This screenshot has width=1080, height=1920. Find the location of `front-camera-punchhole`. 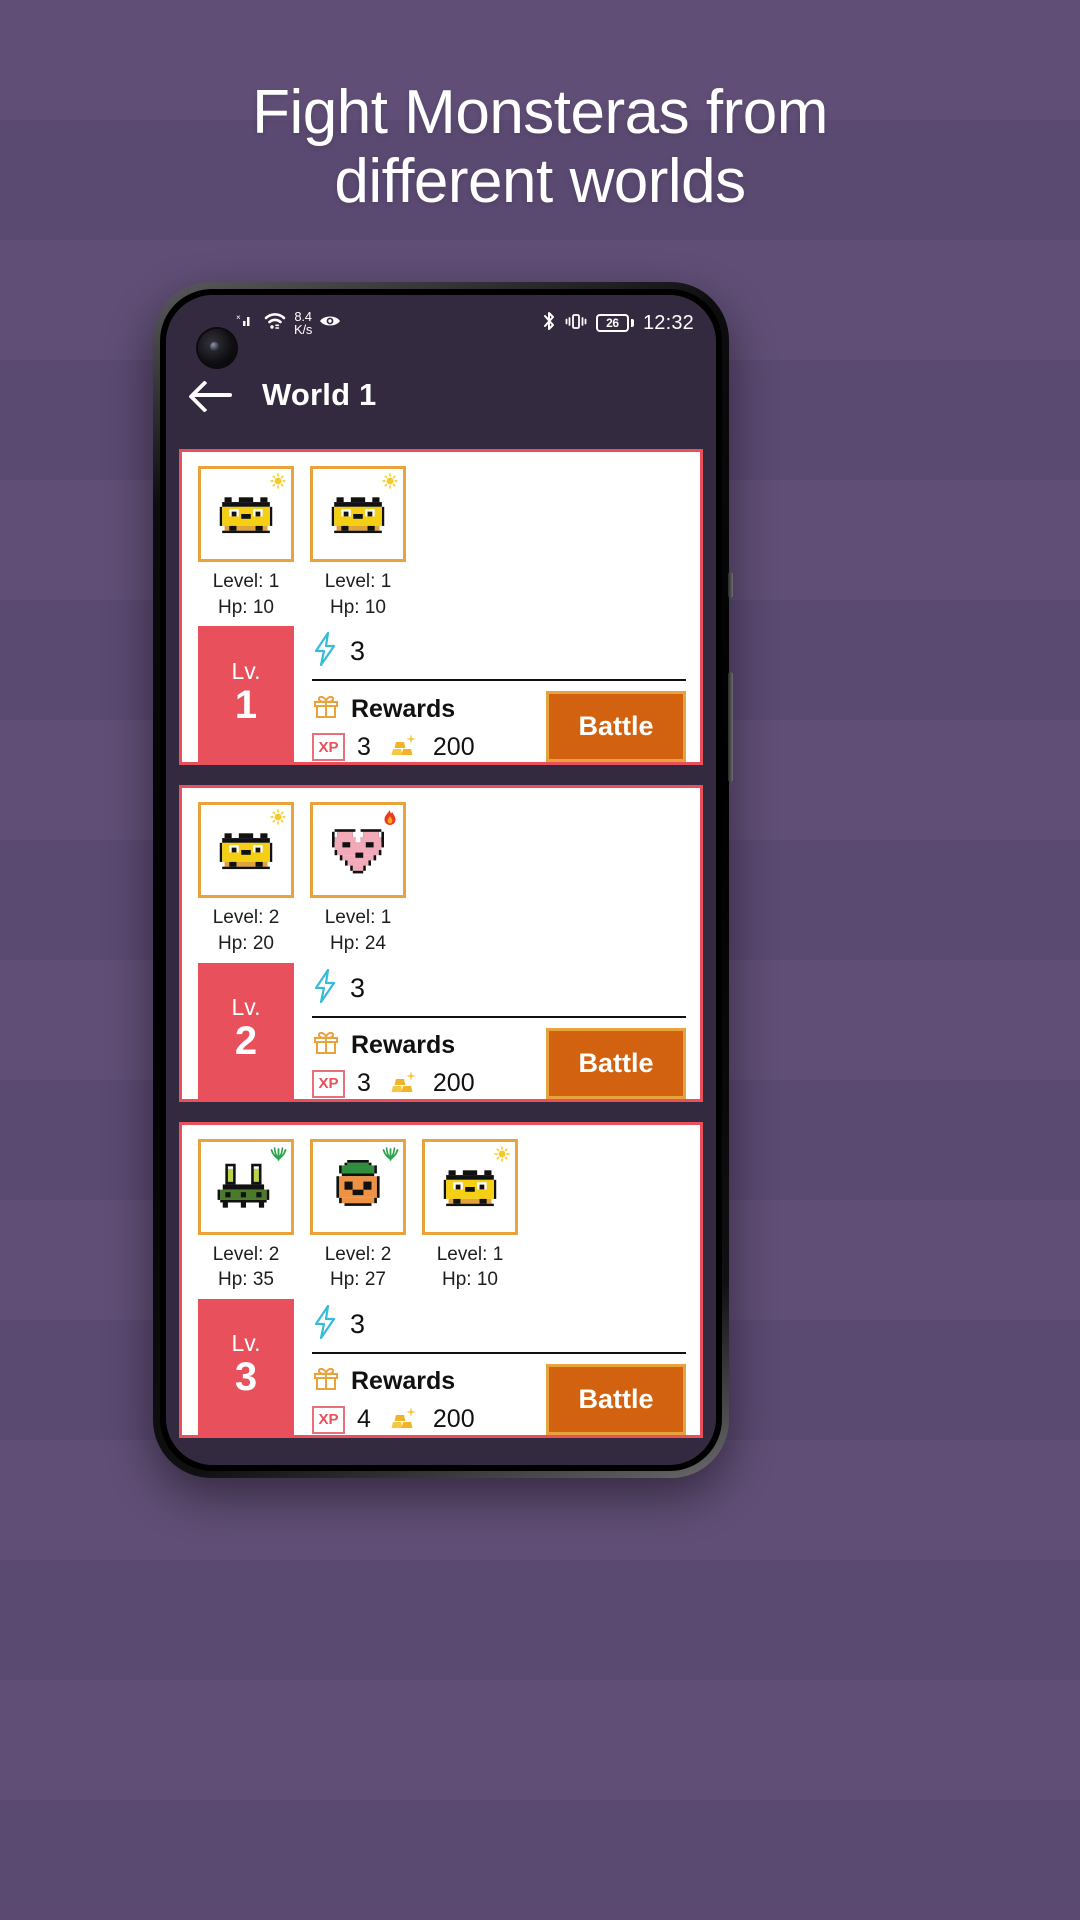

front-camera-punchhole is located at coordinates (217, 348).